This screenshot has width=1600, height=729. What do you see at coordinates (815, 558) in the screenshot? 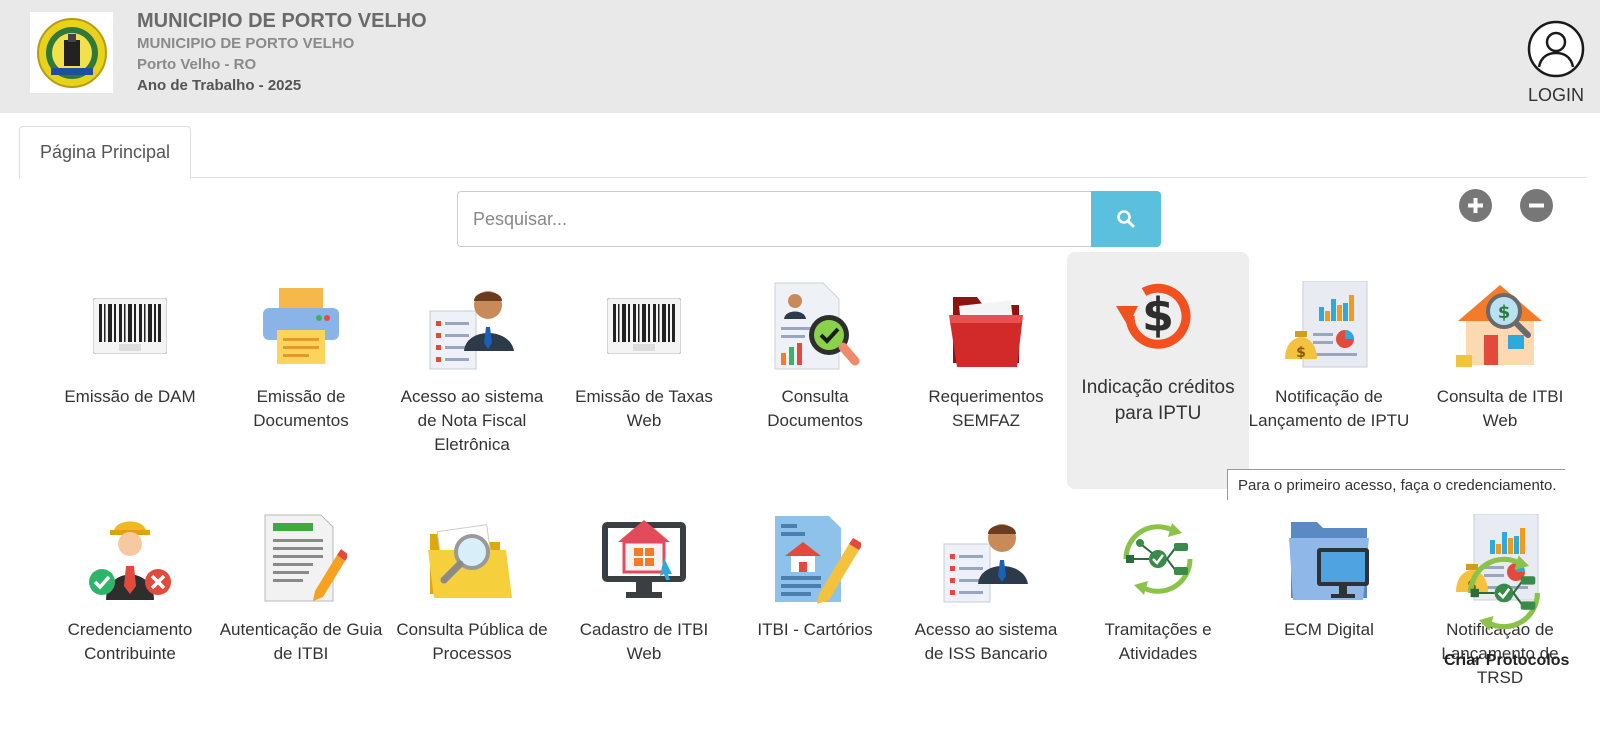
I see `house-document-pencil-icon` at bounding box center [815, 558].